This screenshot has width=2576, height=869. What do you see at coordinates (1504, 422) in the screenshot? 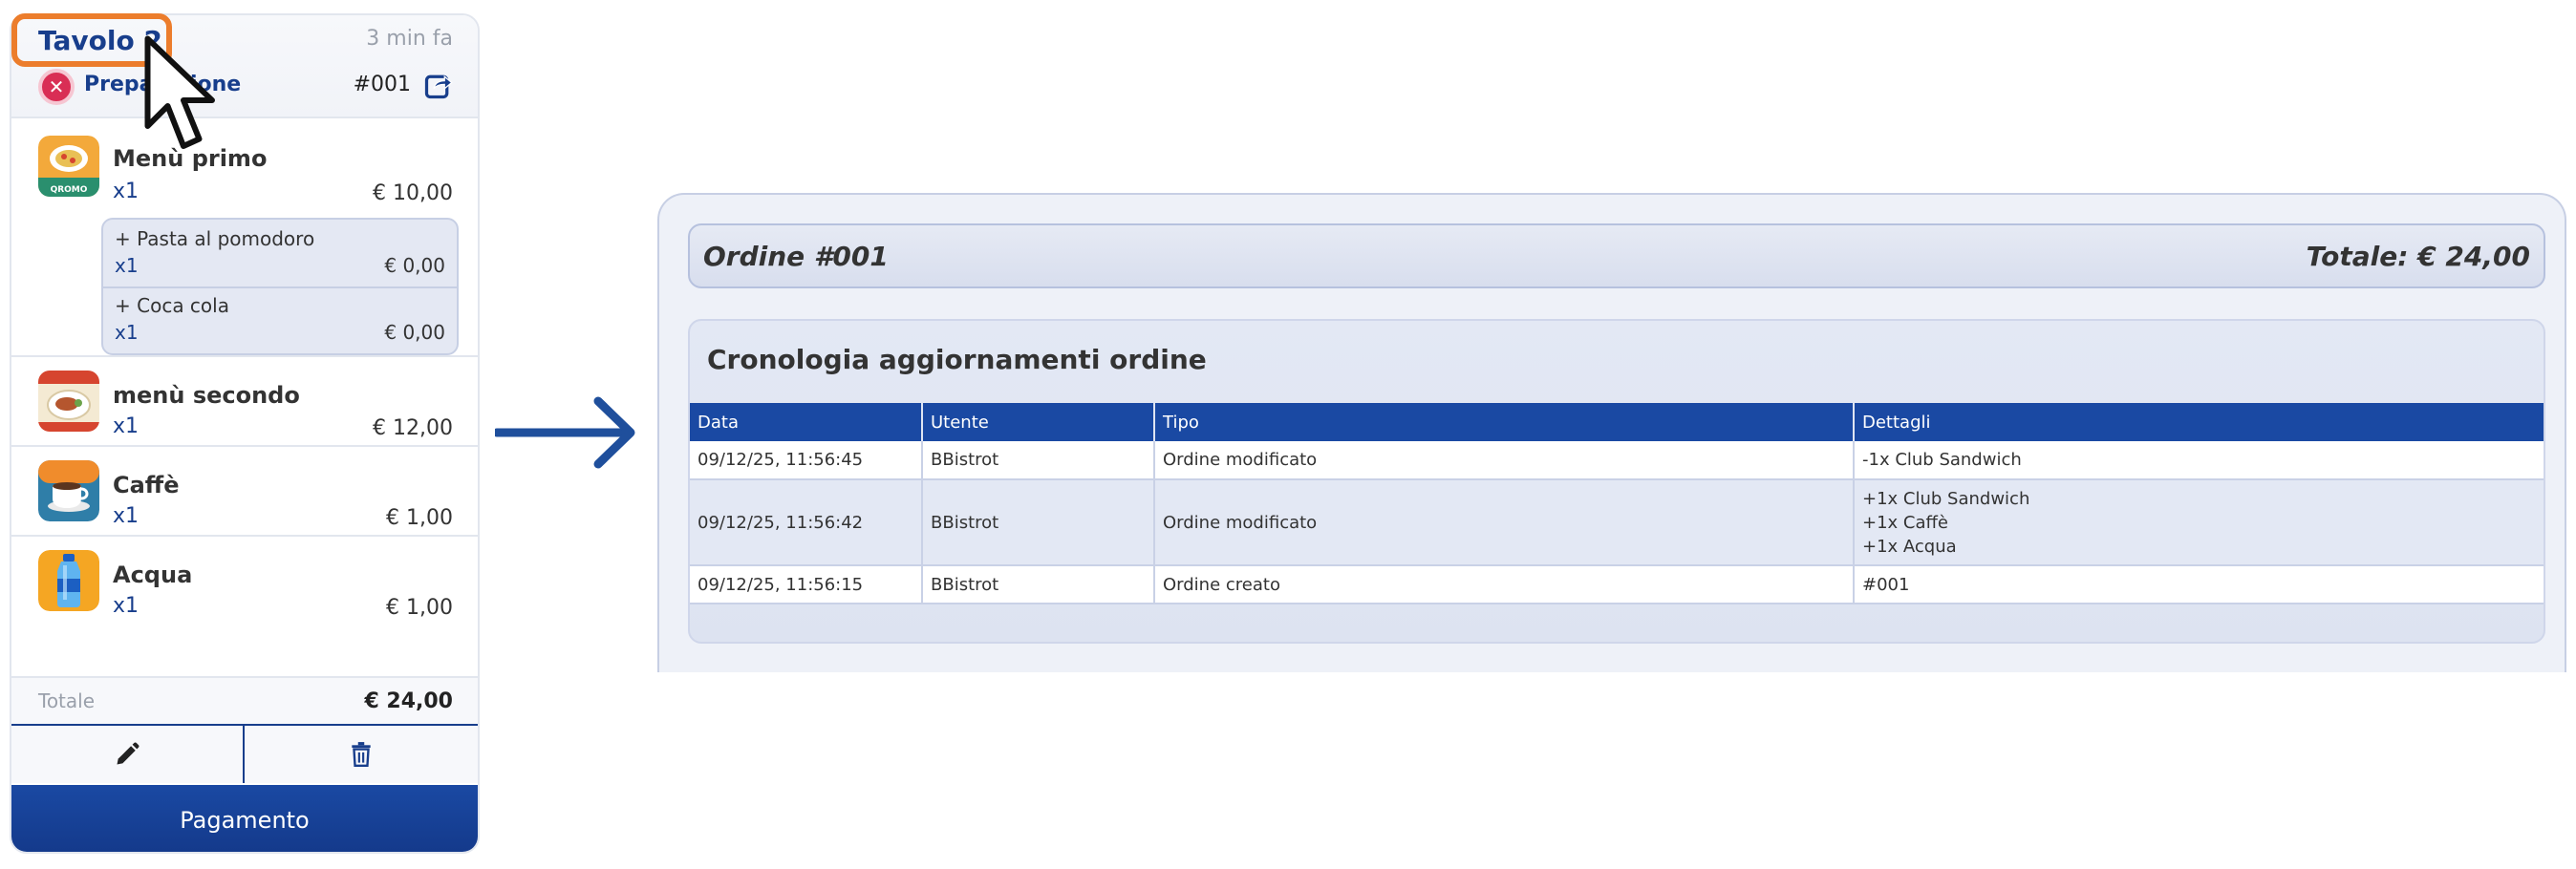
I see `column-header: Tipo` at bounding box center [1504, 422].